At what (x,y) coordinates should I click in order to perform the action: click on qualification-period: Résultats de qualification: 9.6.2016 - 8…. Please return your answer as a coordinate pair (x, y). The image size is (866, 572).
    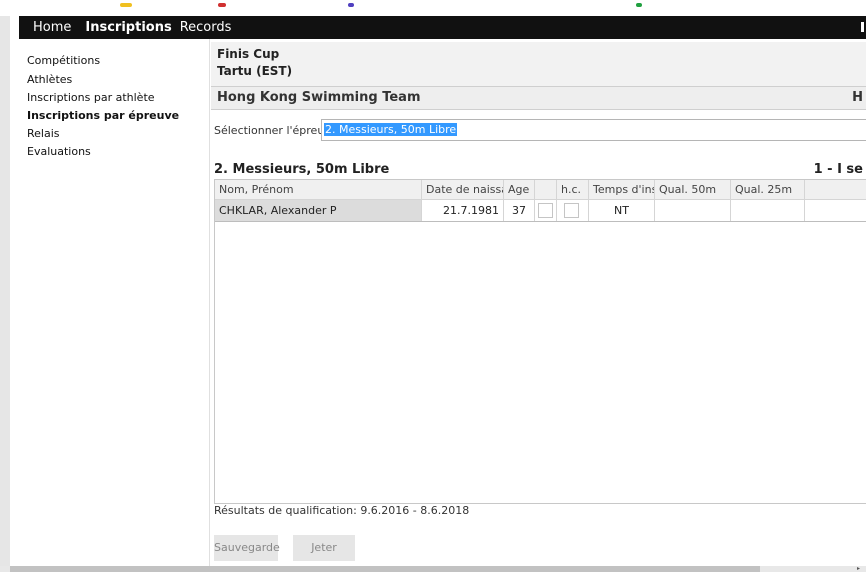
    Looking at the image, I should click on (342, 510).